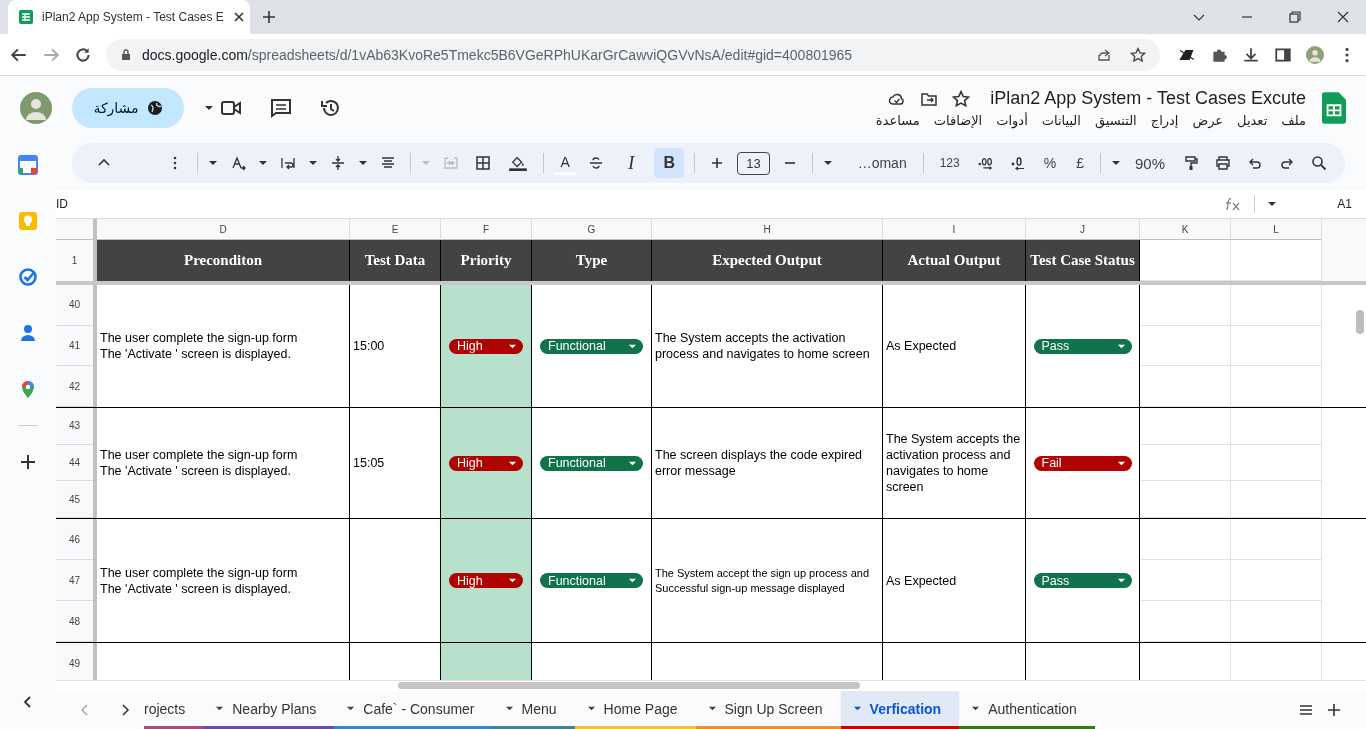  What do you see at coordinates (223, 260) in the screenshot?
I see `table-header-cell: Preconditon` at bounding box center [223, 260].